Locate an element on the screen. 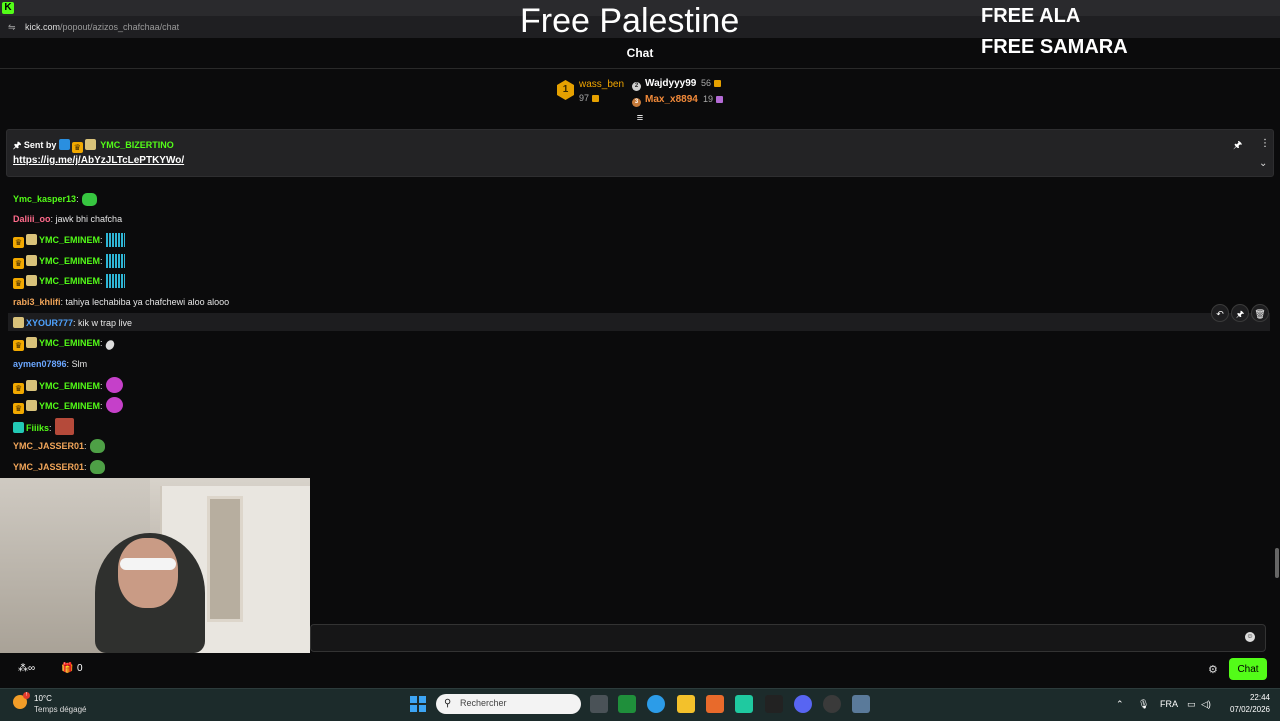 This screenshot has height=721, width=1280. gift-icon is located at coordinates (720, 99).